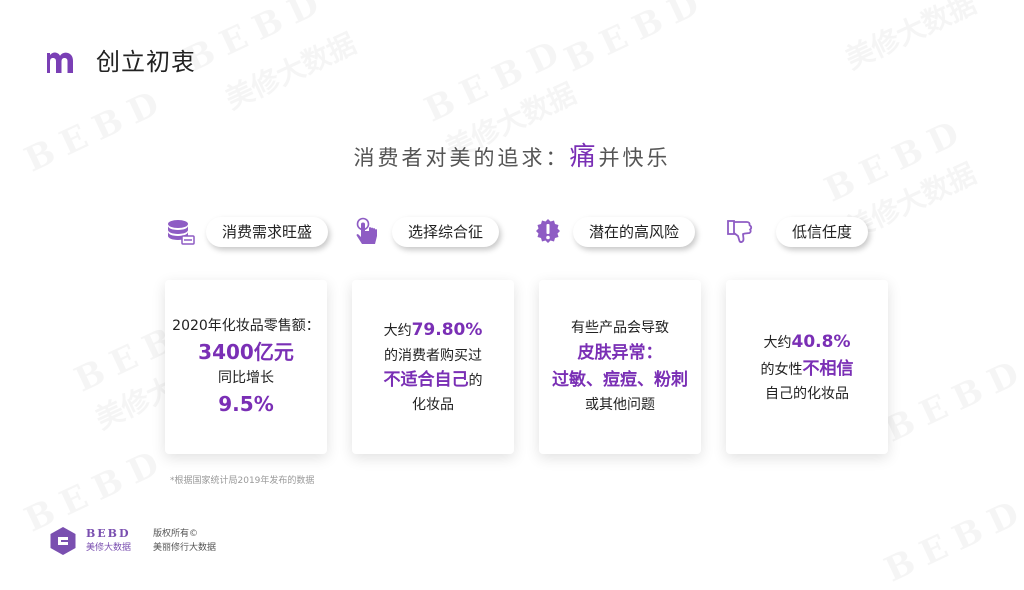 Image resolution: width=1024 pixels, height=590 pixels. I want to click on card-emphasis: 皮肤异常：, so click(620, 352).